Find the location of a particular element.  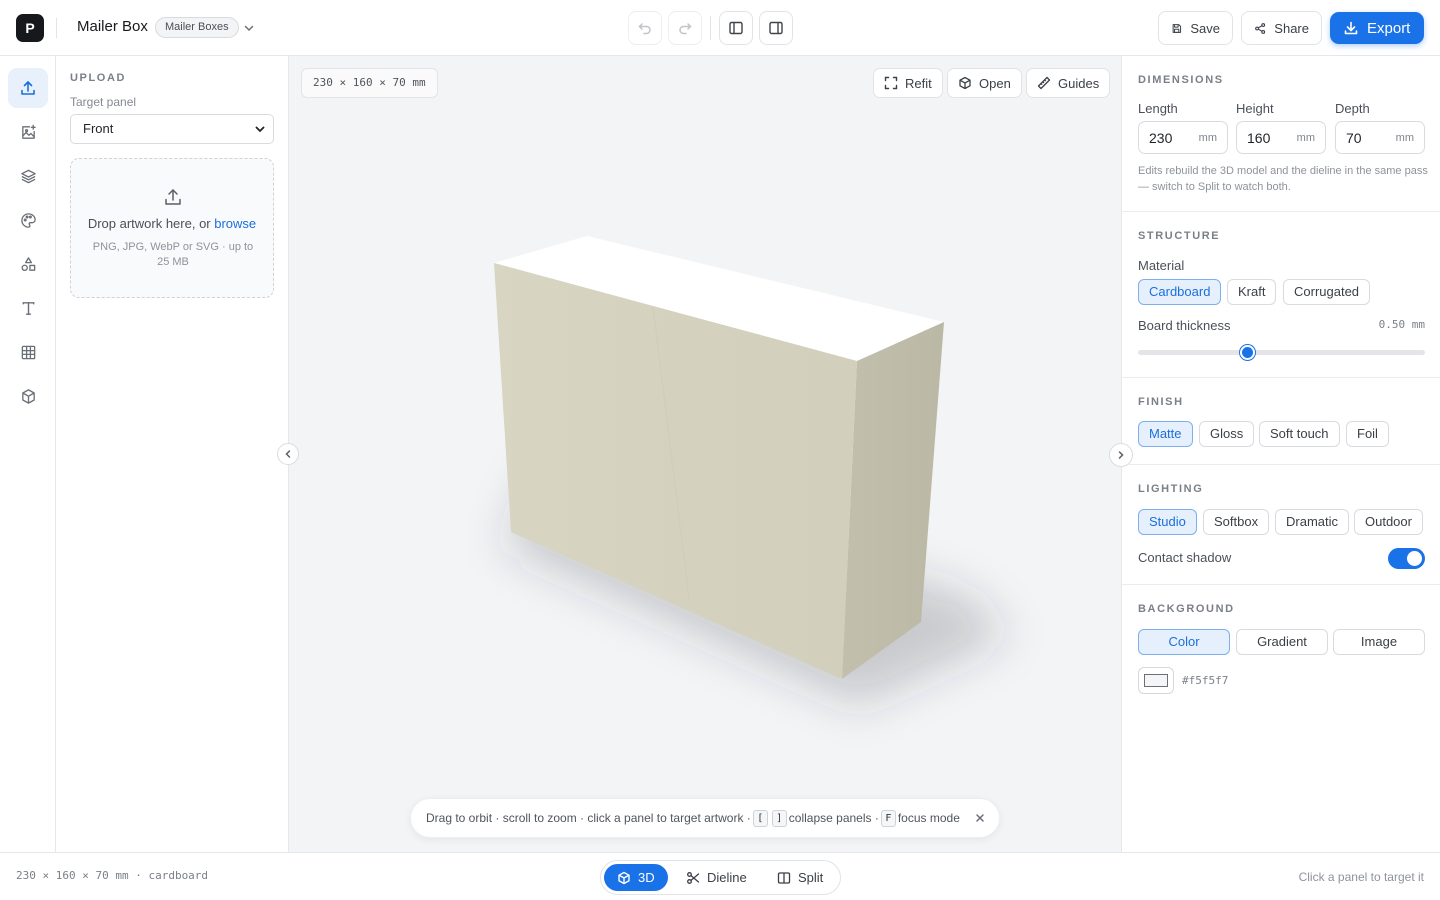

contact-shadow-toggle is located at coordinates (1406, 558).